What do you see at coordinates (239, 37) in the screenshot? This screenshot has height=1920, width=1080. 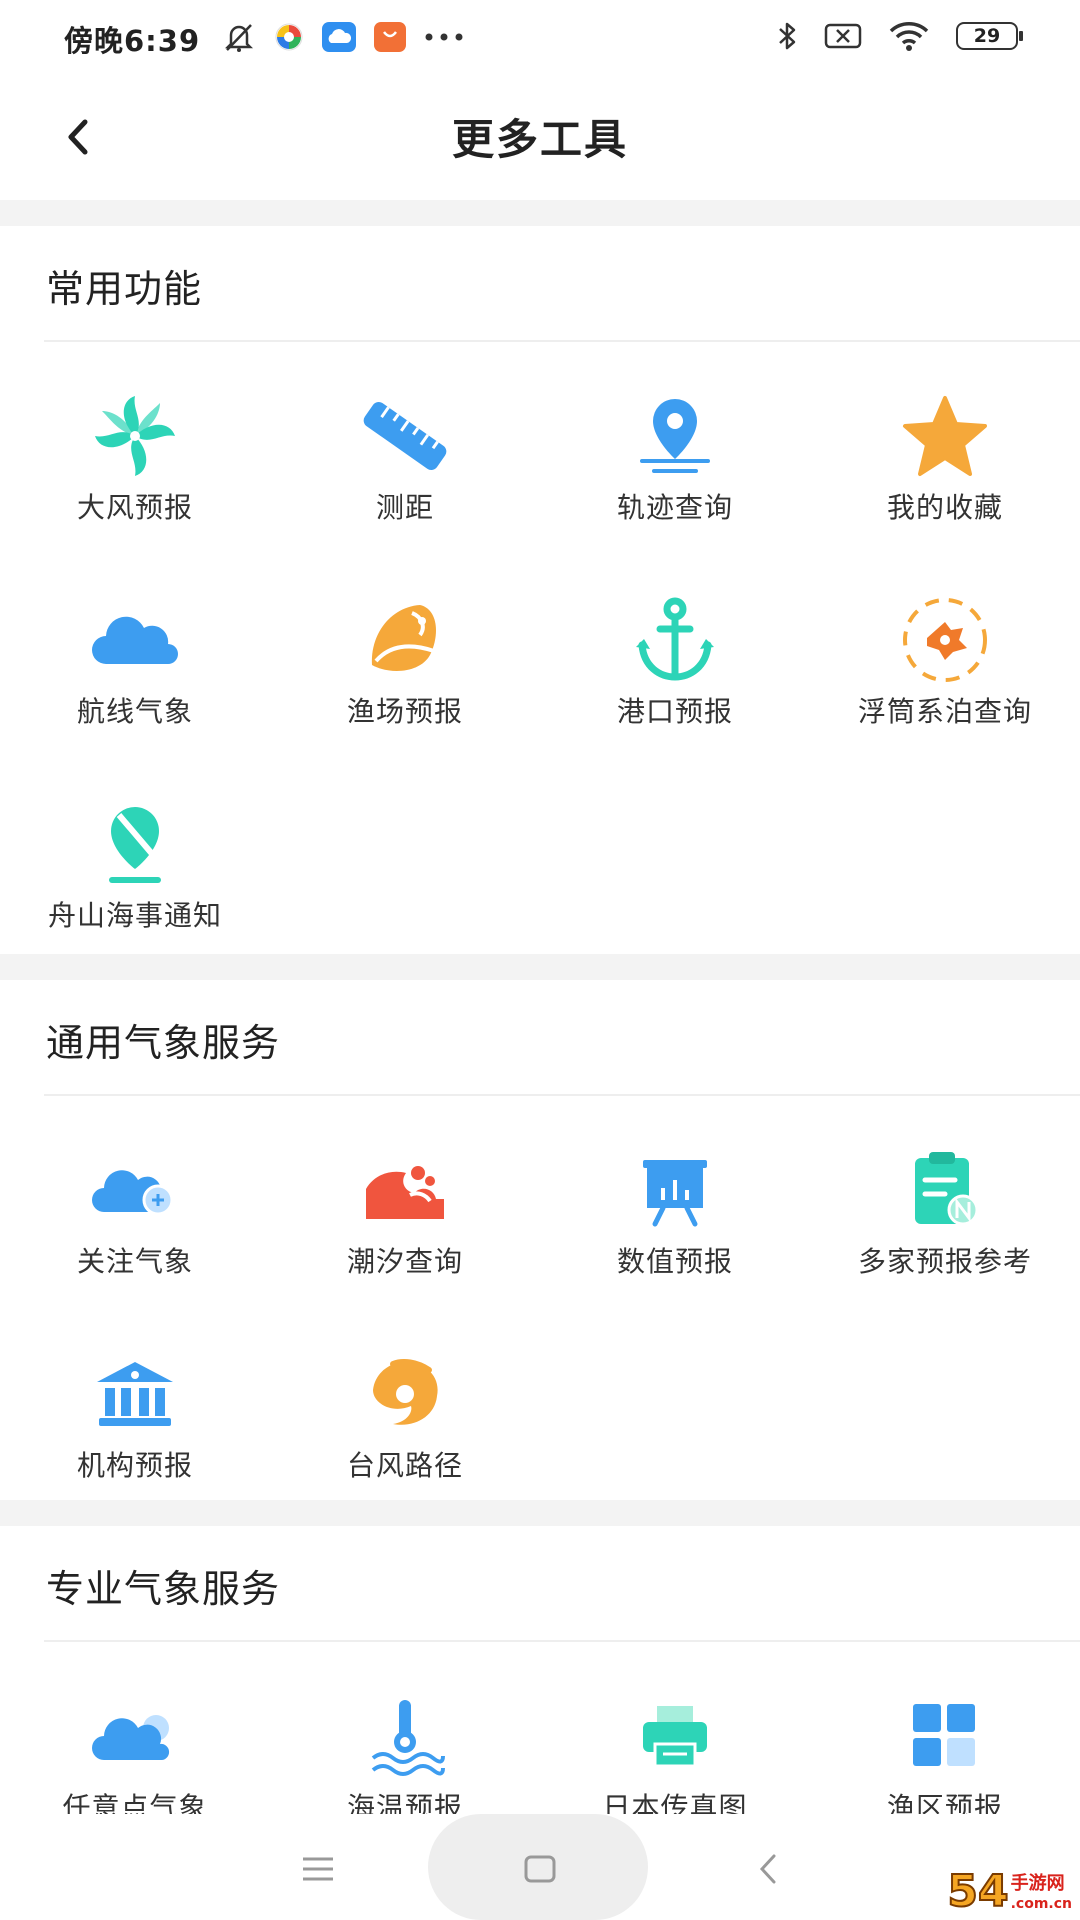 I see `mute-bell-icon` at bounding box center [239, 37].